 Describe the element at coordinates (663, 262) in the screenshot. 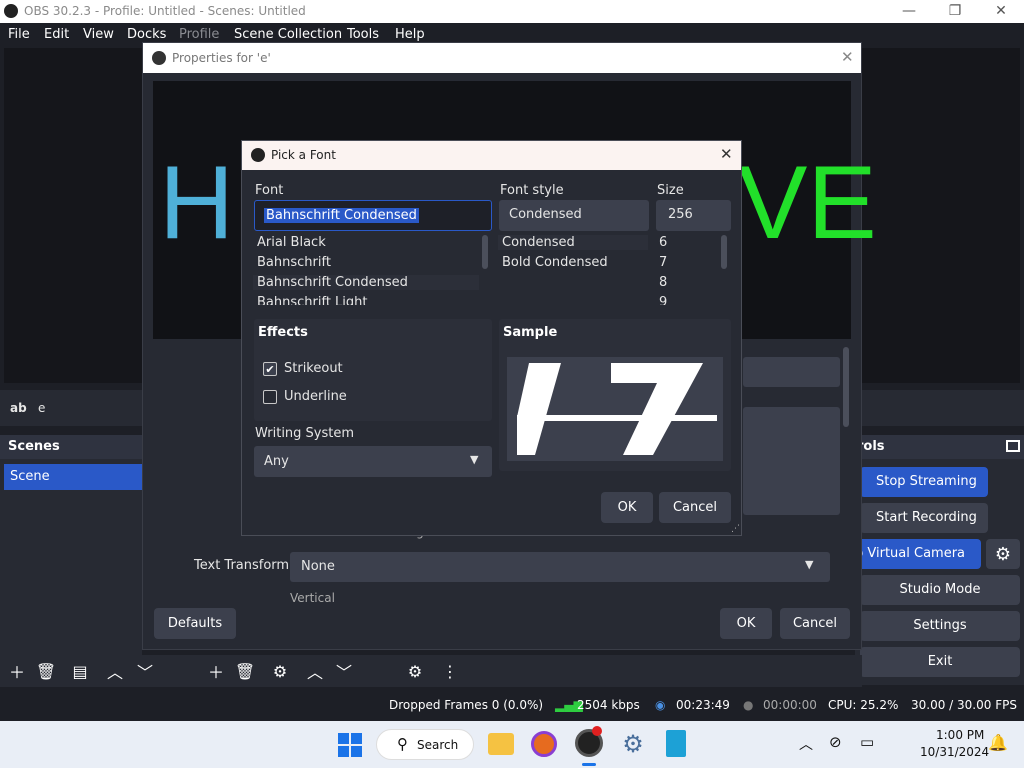

I see `size-list-item: 7` at that location.